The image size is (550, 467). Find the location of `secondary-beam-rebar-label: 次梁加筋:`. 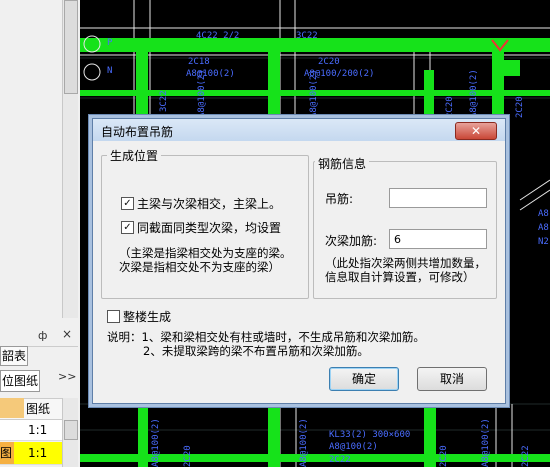

secondary-beam-rebar-label: 次梁加筋: is located at coordinates (351, 241).